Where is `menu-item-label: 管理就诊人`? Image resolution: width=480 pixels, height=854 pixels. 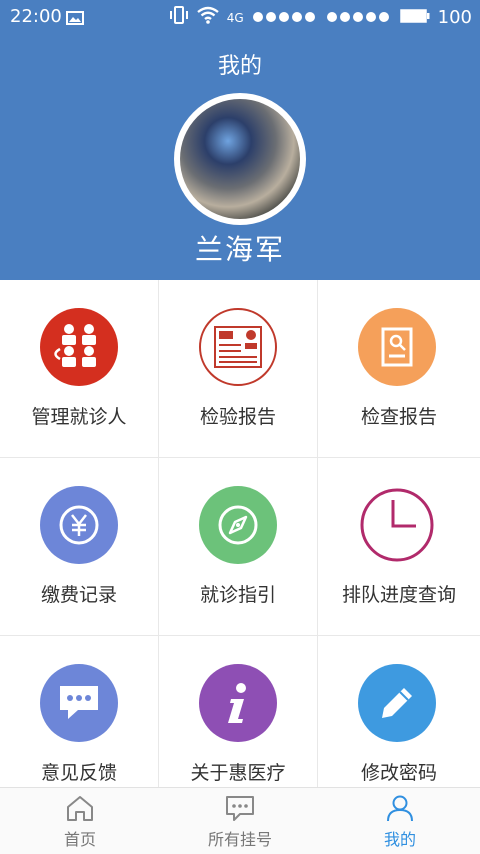
menu-item-label: 管理就诊人 is located at coordinates (79, 417).